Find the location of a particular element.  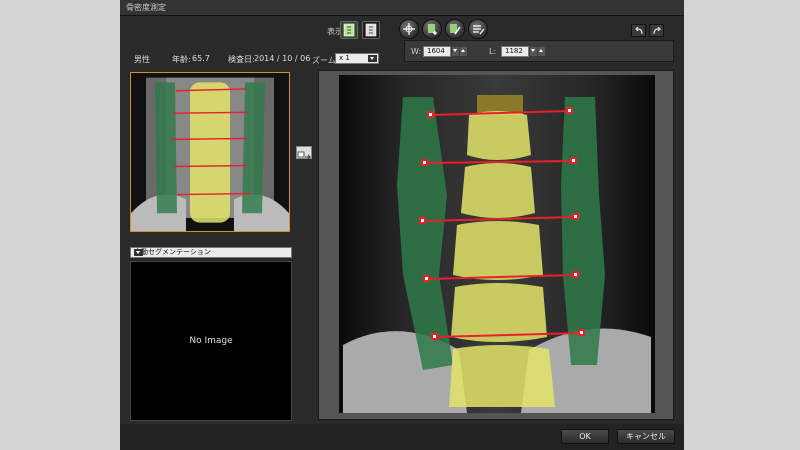

display-mode-2-icon is located at coordinates (371, 30).